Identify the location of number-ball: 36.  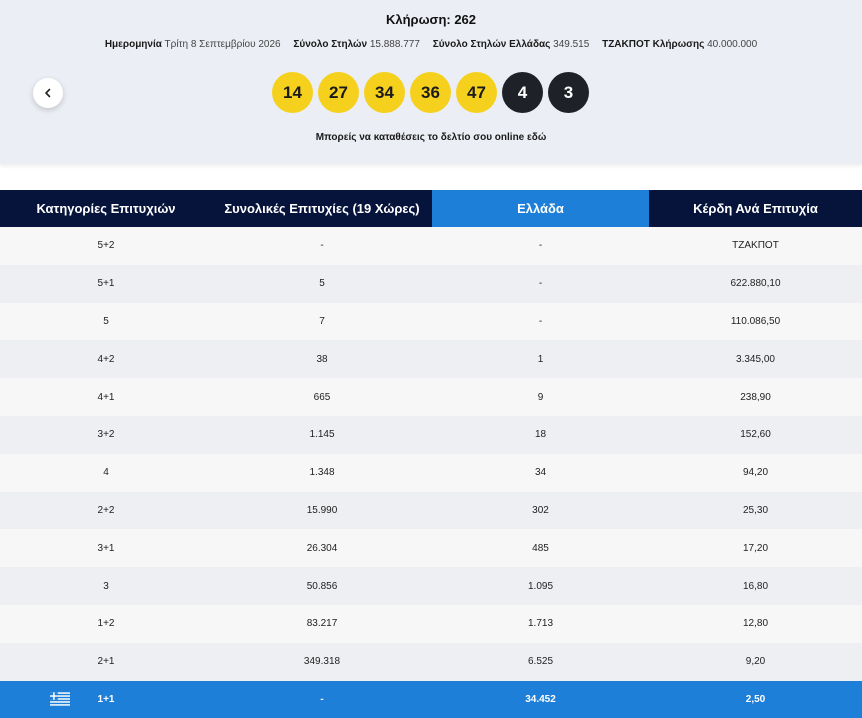
(430, 92).